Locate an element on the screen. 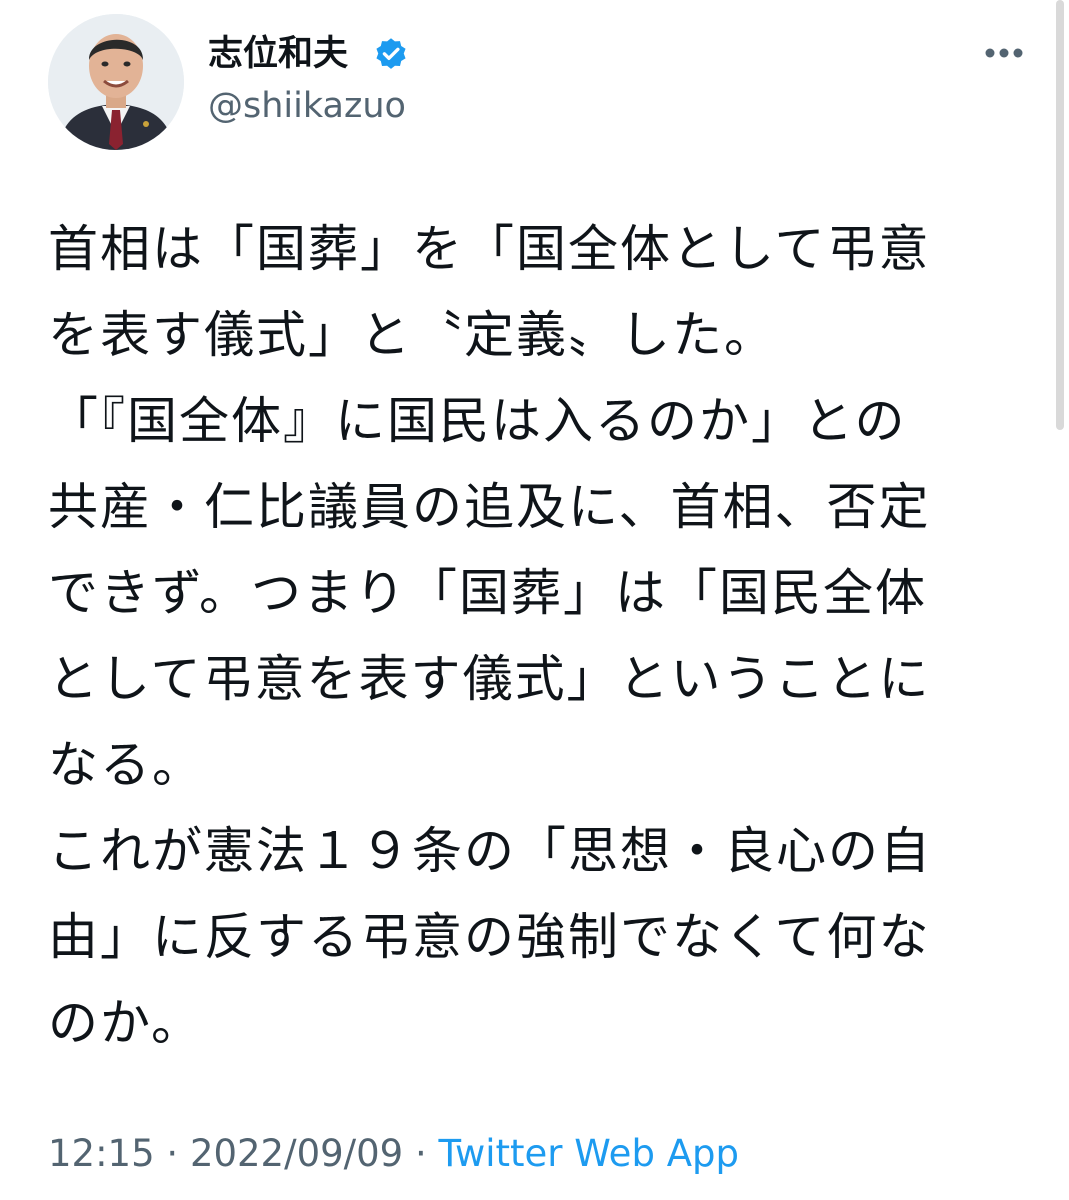 The width and height of the screenshot is (1069, 1200). tweet-text-line: を表す儀式」と〝定義〟した。 is located at coordinates (412, 335).